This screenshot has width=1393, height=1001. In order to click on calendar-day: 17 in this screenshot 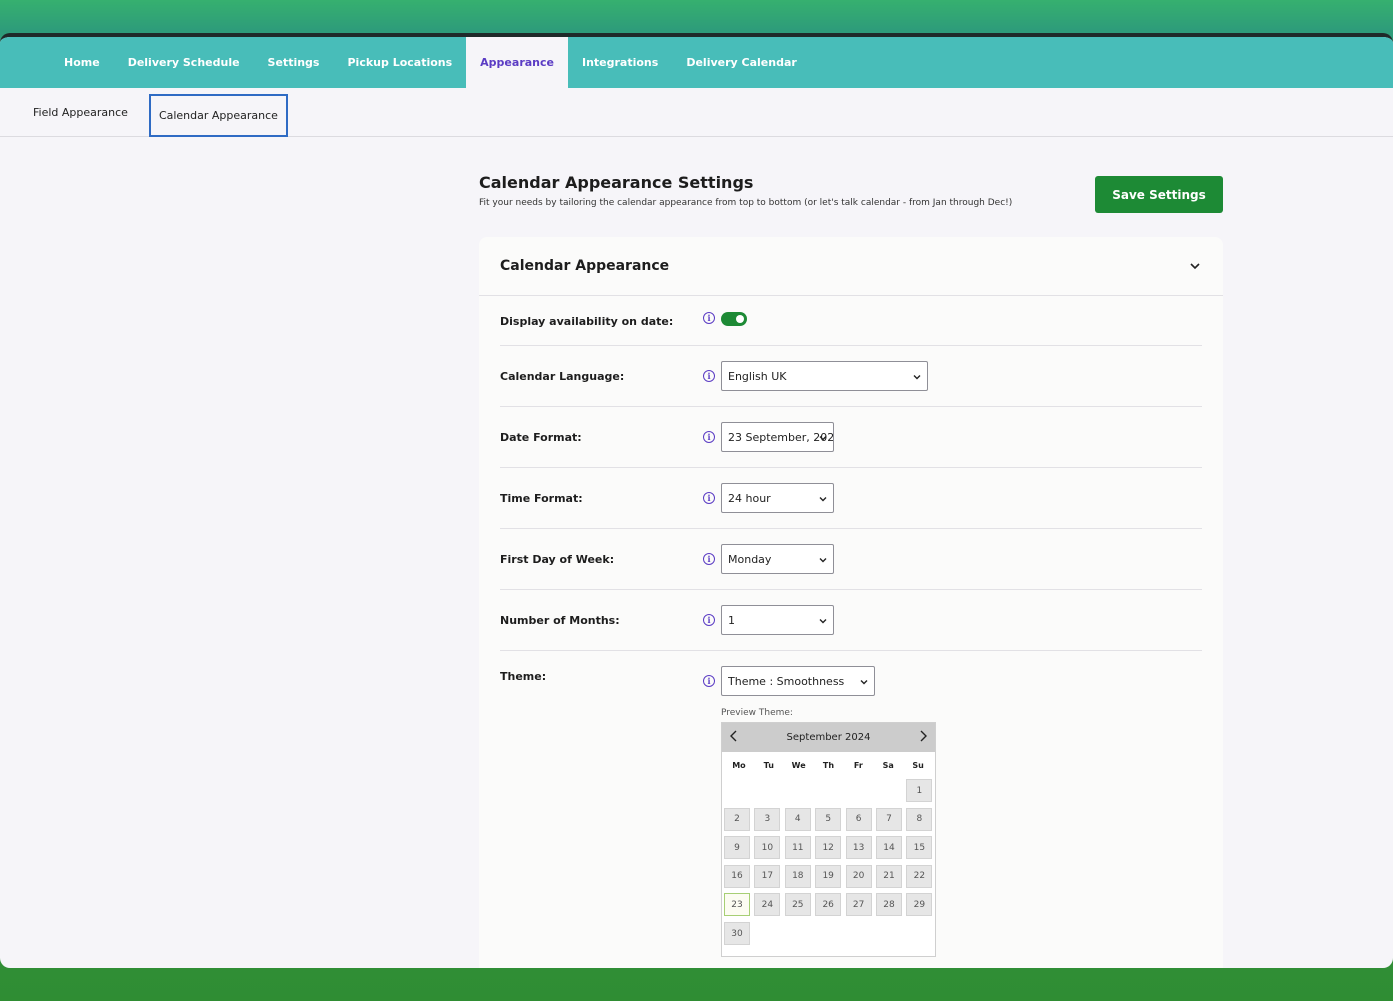, I will do `click(767, 876)`.